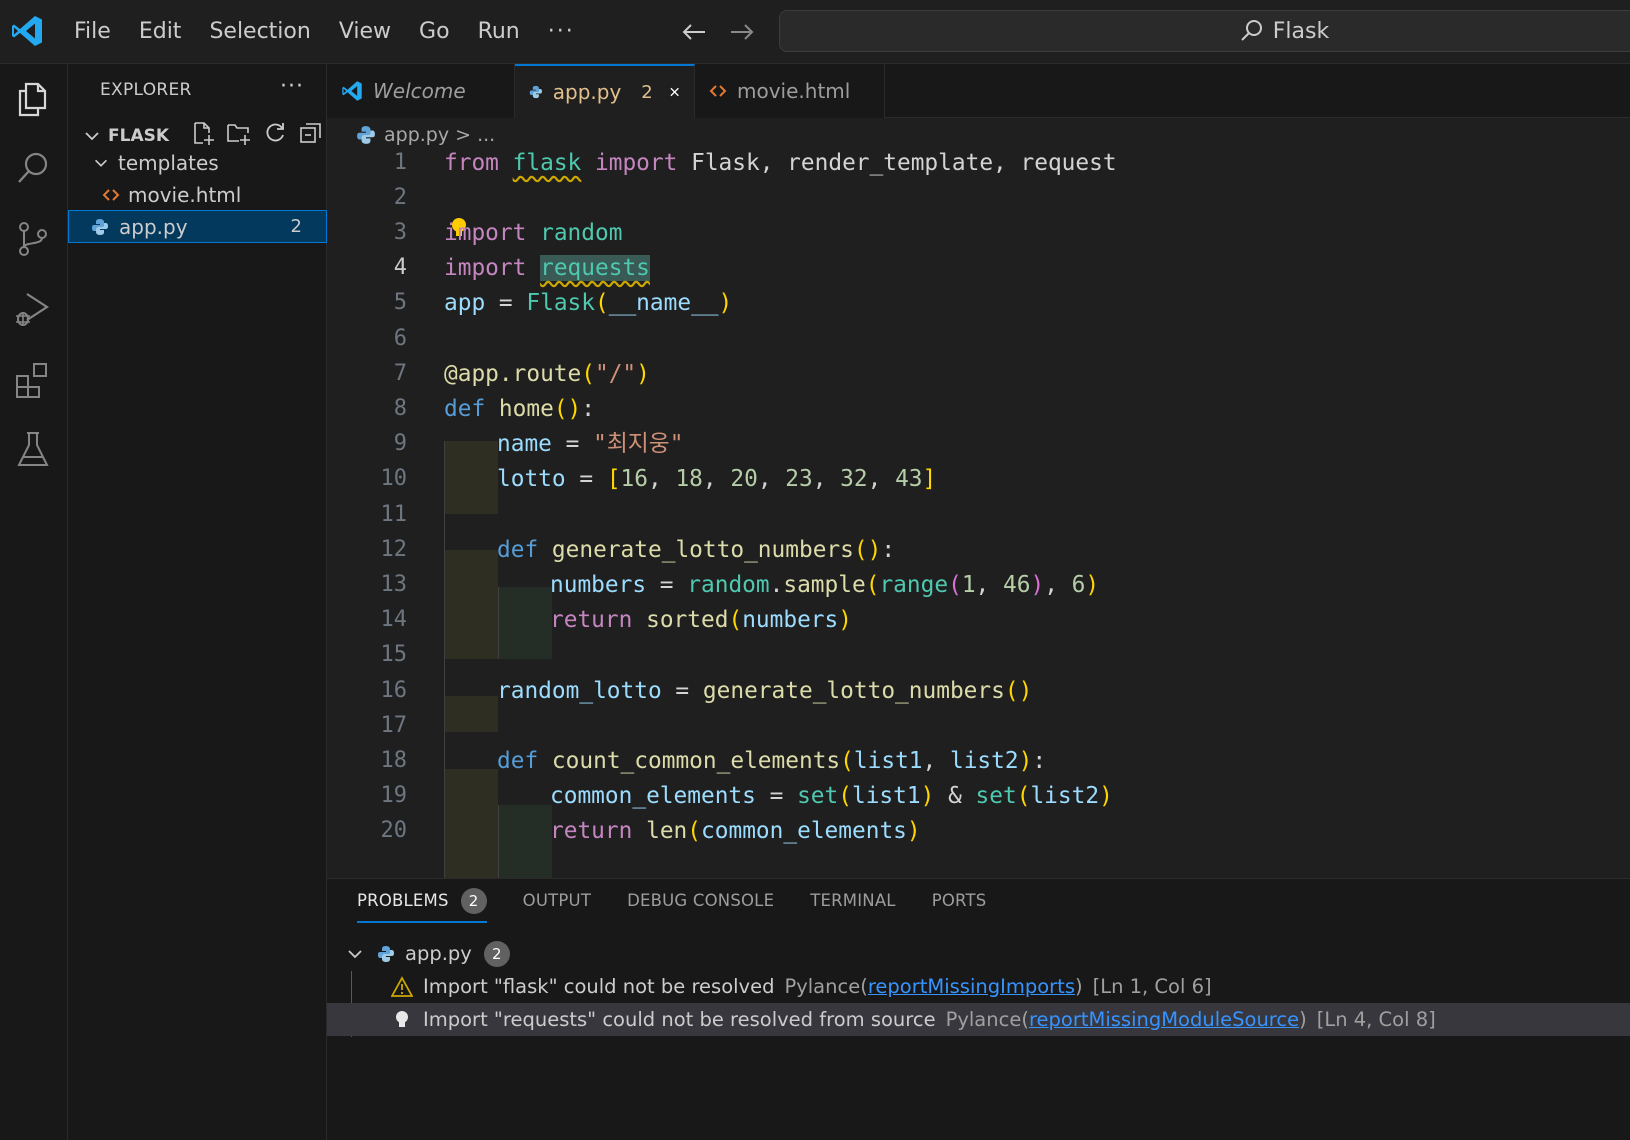 The height and width of the screenshot is (1140, 1630). Describe the element at coordinates (394, 760) in the screenshot. I see `line-number: 18` at that location.